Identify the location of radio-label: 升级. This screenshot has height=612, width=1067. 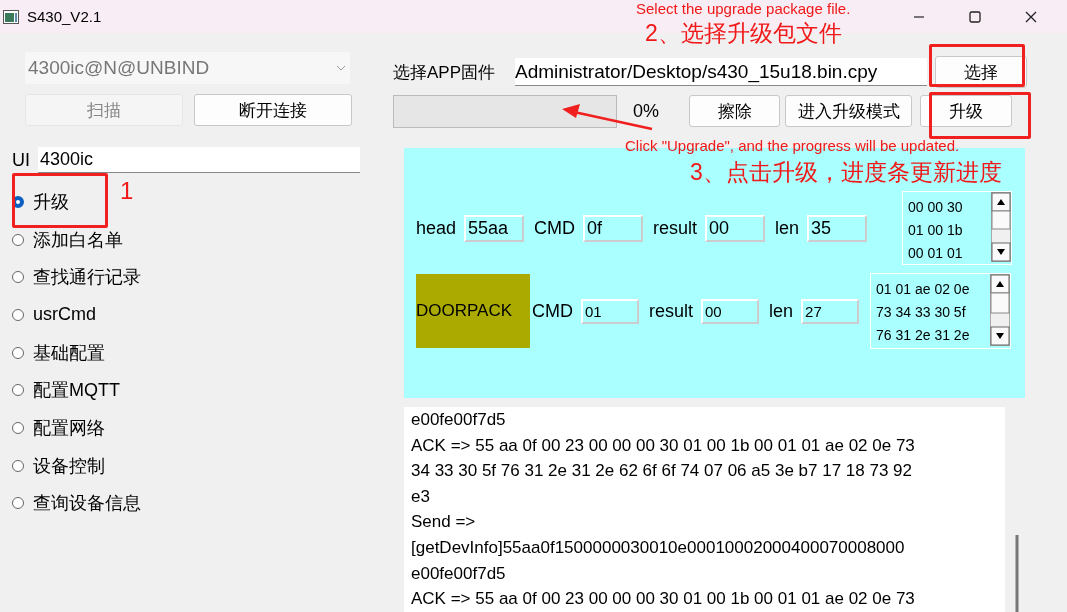
(51, 201).